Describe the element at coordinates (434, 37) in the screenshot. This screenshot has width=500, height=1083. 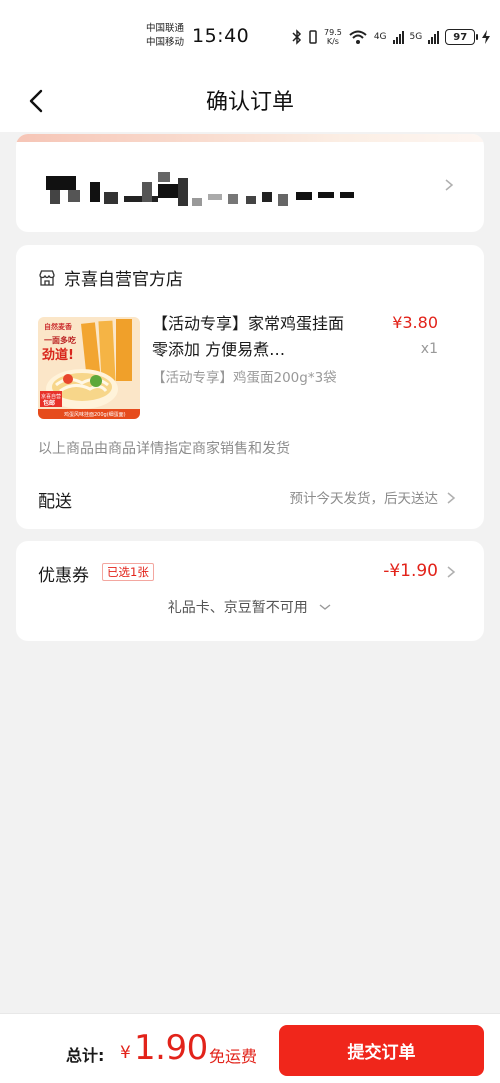
I see `signal-bars-2-icon` at that location.